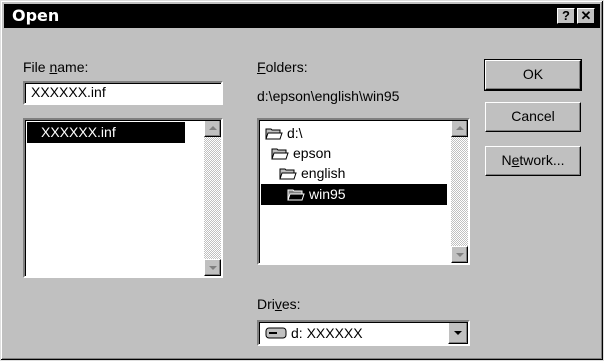 The height and width of the screenshot is (361, 604). Describe the element at coordinates (276, 333) in the screenshot. I see `drive-icon` at that location.